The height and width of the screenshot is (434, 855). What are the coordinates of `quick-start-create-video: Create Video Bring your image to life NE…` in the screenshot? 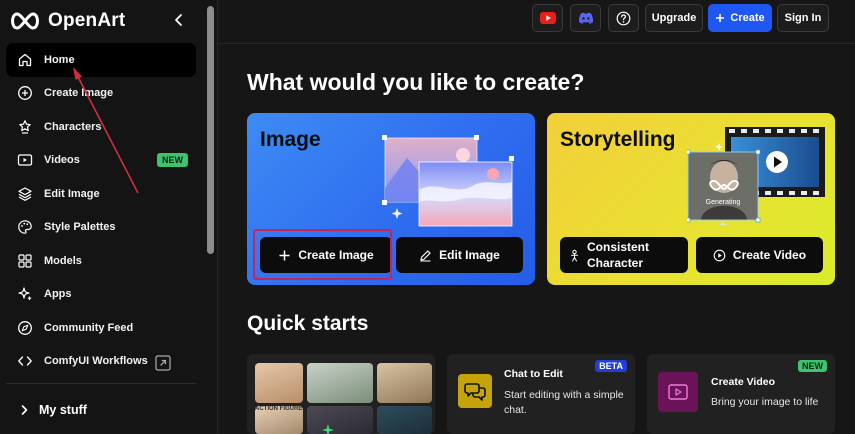 It's located at (741, 394).